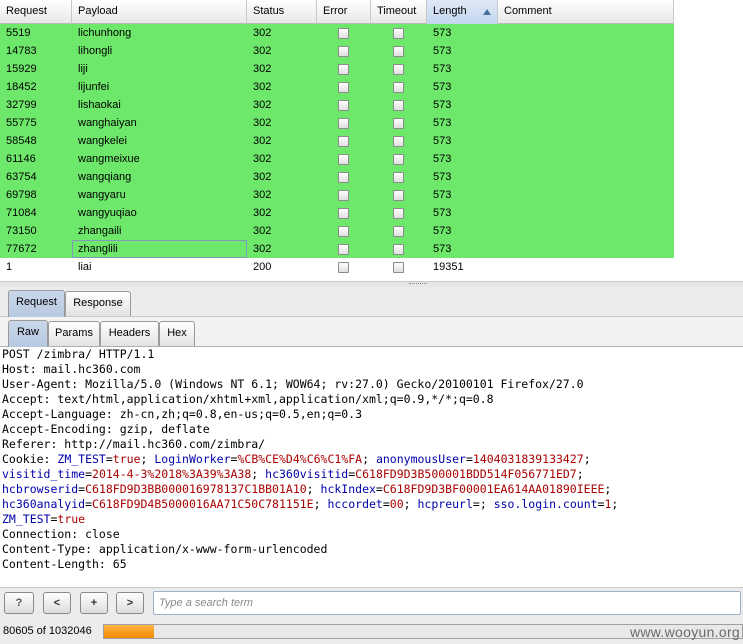  Describe the element at coordinates (337, 177) in the screenshot. I see `table-row: 63754 wangqiang 302 573` at that location.